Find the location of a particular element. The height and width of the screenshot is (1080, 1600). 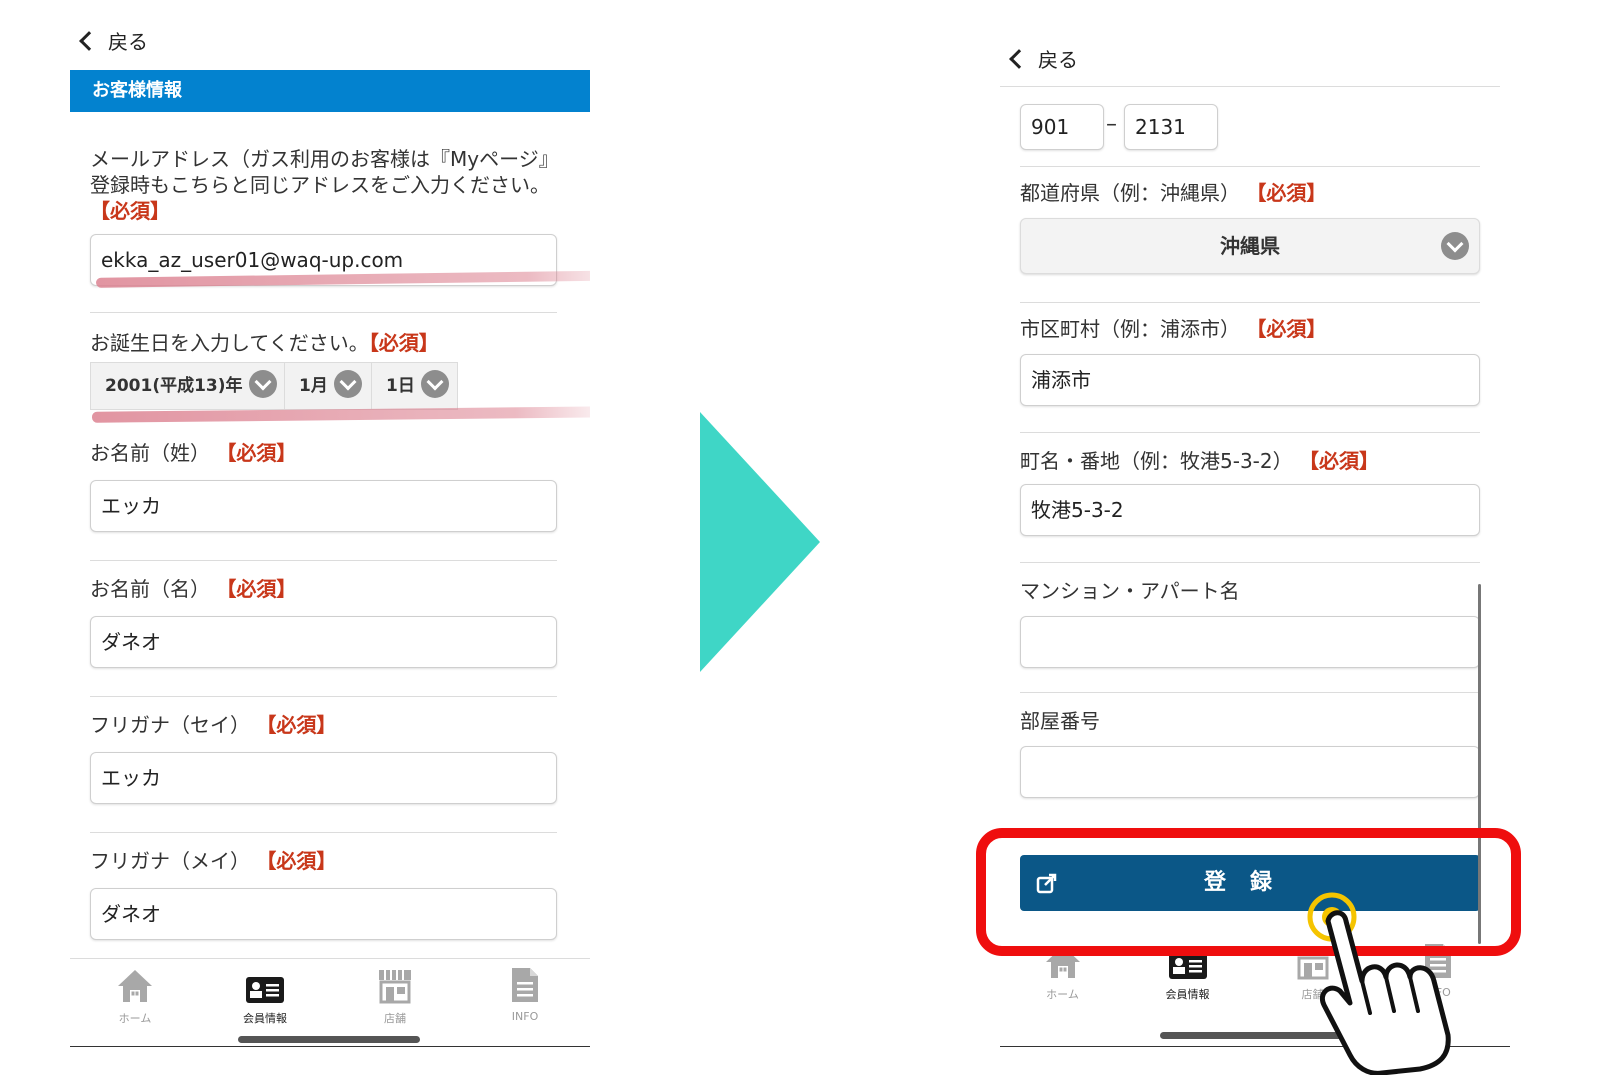

street-field: 牧港5-3-2 is located at coordinates (1250, 510).